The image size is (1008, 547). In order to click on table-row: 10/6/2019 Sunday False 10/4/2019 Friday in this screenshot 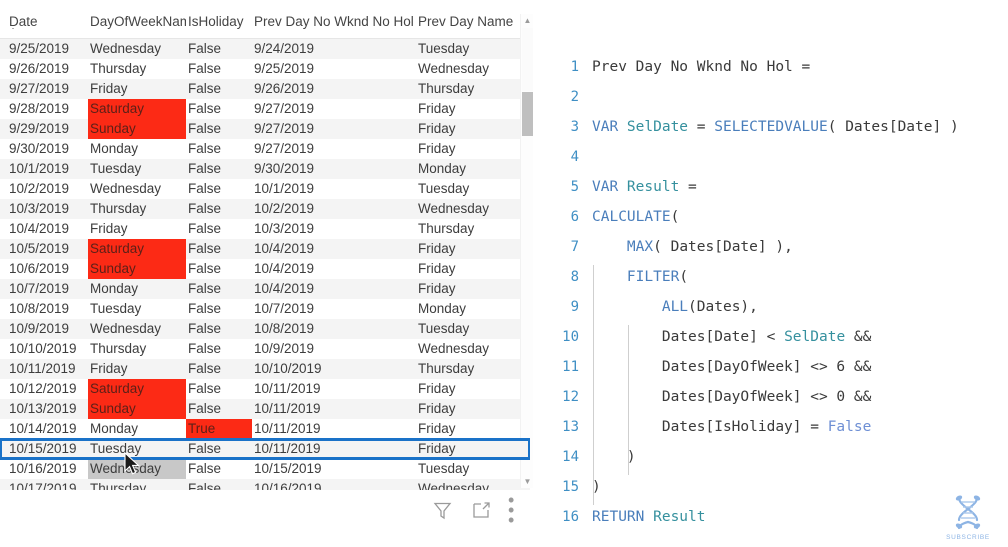, I will do `click(265, 269)`.